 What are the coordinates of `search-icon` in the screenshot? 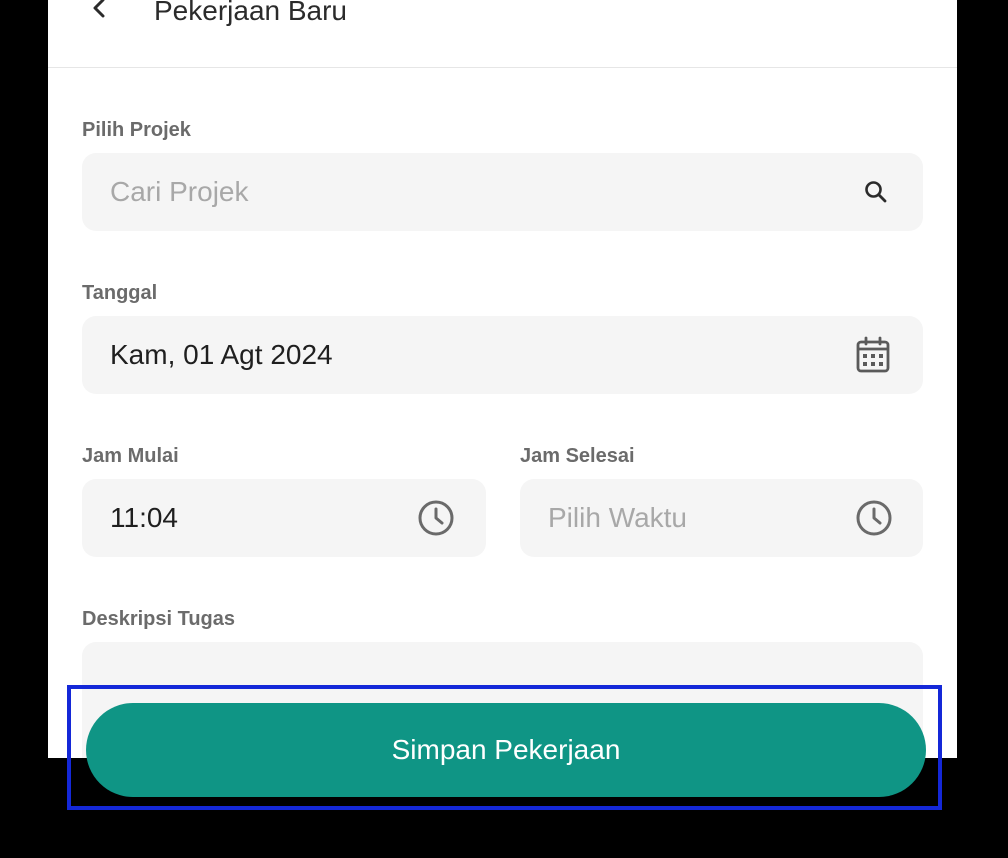 It's located at (876, 192).